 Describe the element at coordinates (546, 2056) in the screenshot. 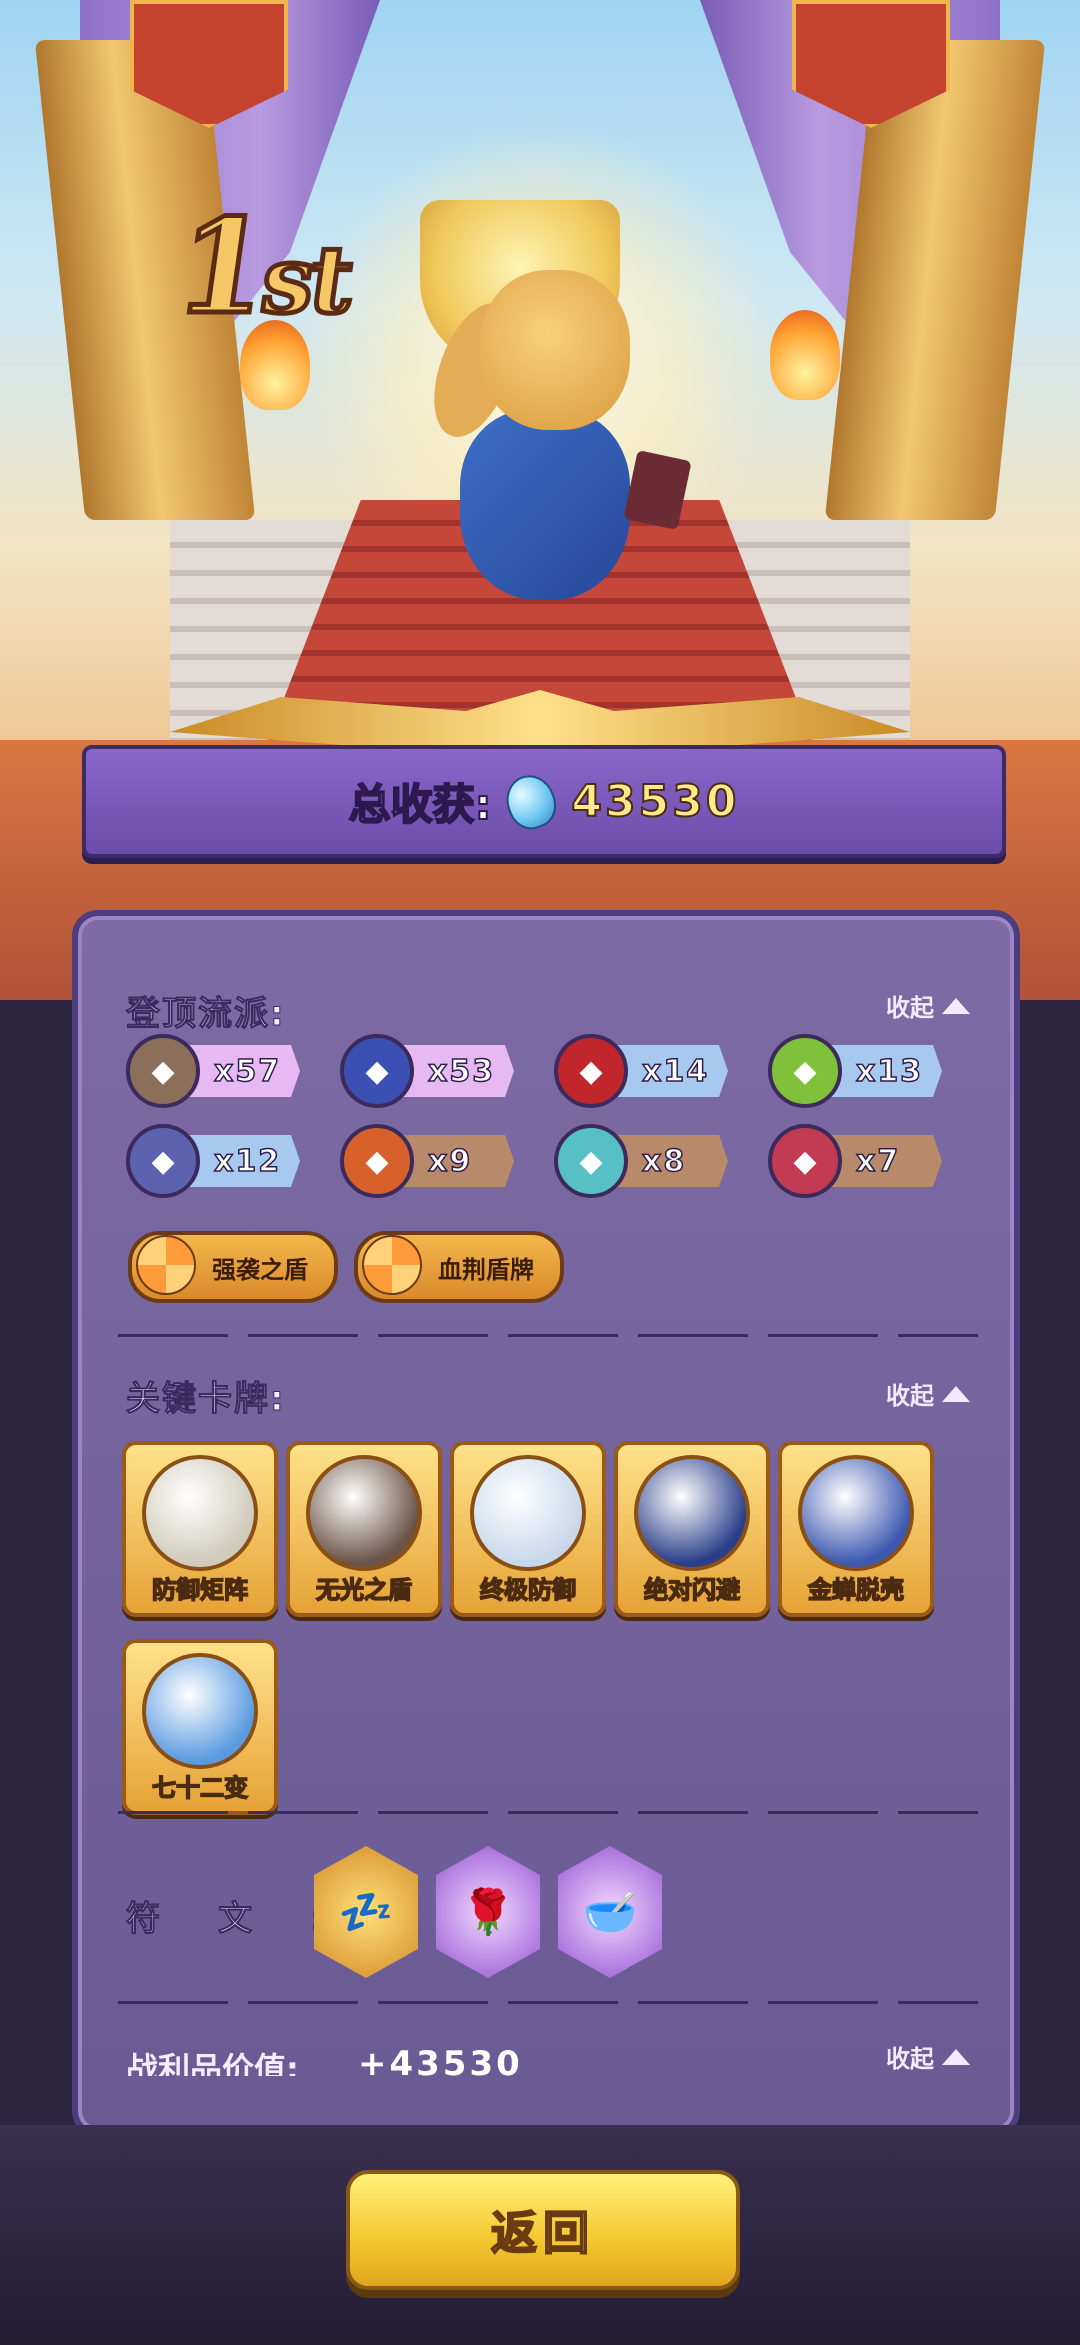

I see `loot-value-row: 战利品价值: +43530` at that location.